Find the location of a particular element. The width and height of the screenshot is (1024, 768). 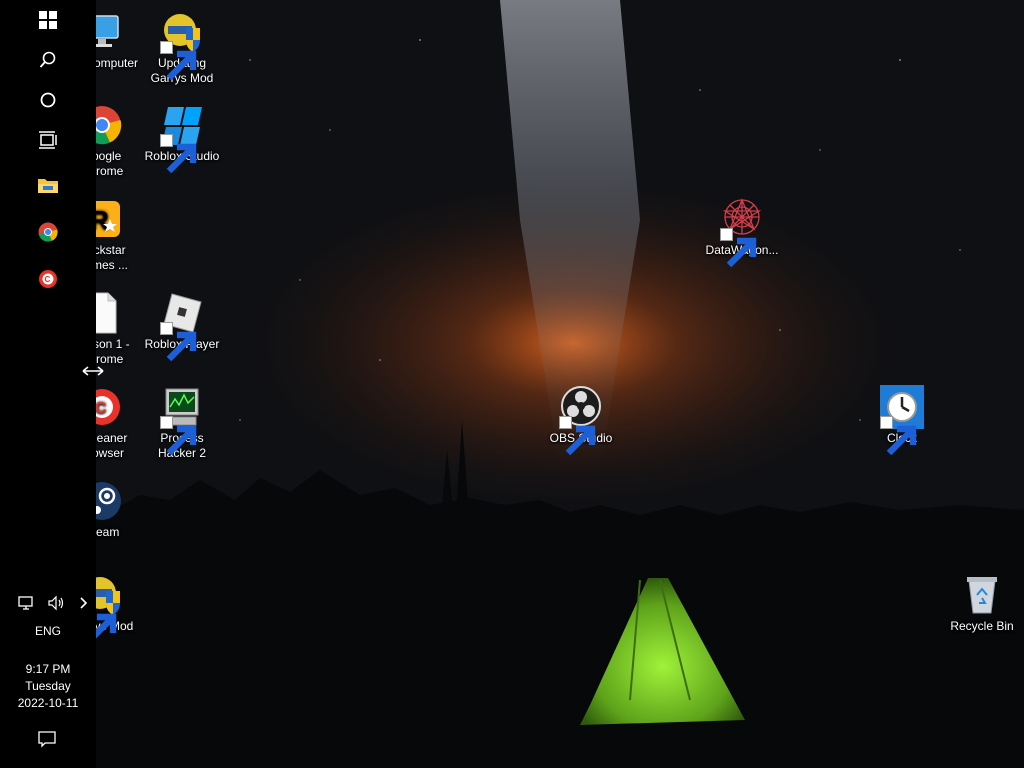

roblox-studio-icon is located at coordinates (182, 138).